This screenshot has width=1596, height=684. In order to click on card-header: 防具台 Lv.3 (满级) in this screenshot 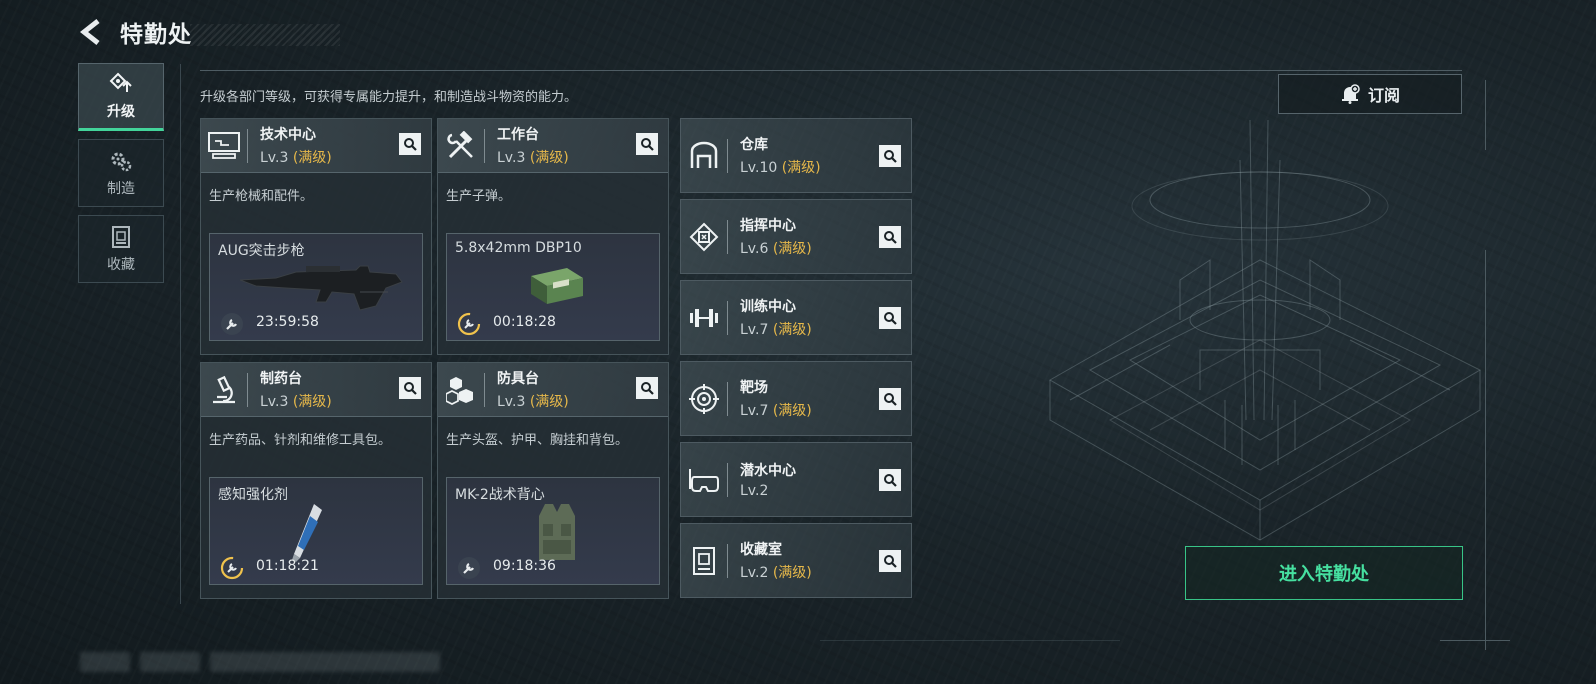, I will do `click(553, 390)`.